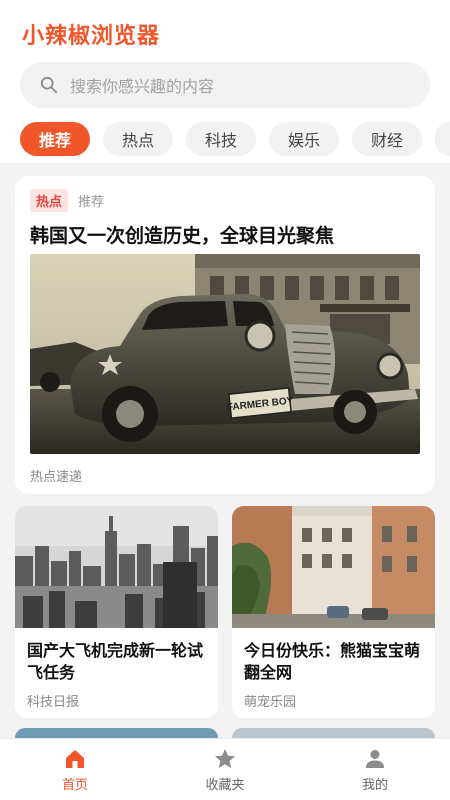 This screenshot has width=450, height=800. I want to click on recommend-tag: 推荐, so click(91, 202).